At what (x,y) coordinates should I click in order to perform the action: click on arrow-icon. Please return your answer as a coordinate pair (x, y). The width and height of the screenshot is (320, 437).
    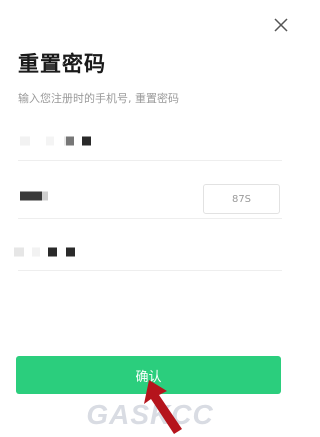
    Looking at the image, I should click on (163, 407).